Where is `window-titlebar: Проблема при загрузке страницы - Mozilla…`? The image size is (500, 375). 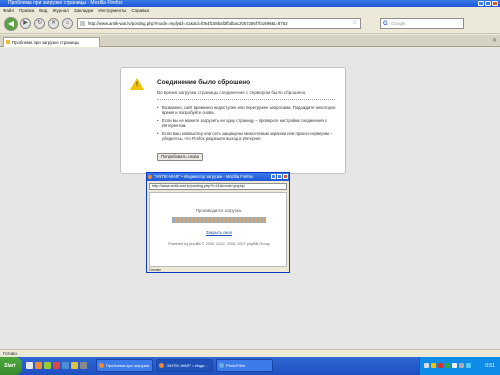 window-titlebar: Проблема при загрузке страницы - Mozilla… is located at coordinates (250, 3).